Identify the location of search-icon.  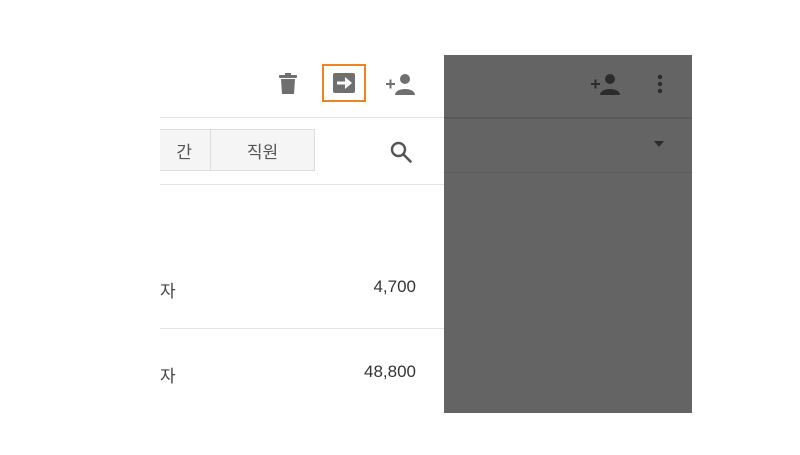
(401, 152).